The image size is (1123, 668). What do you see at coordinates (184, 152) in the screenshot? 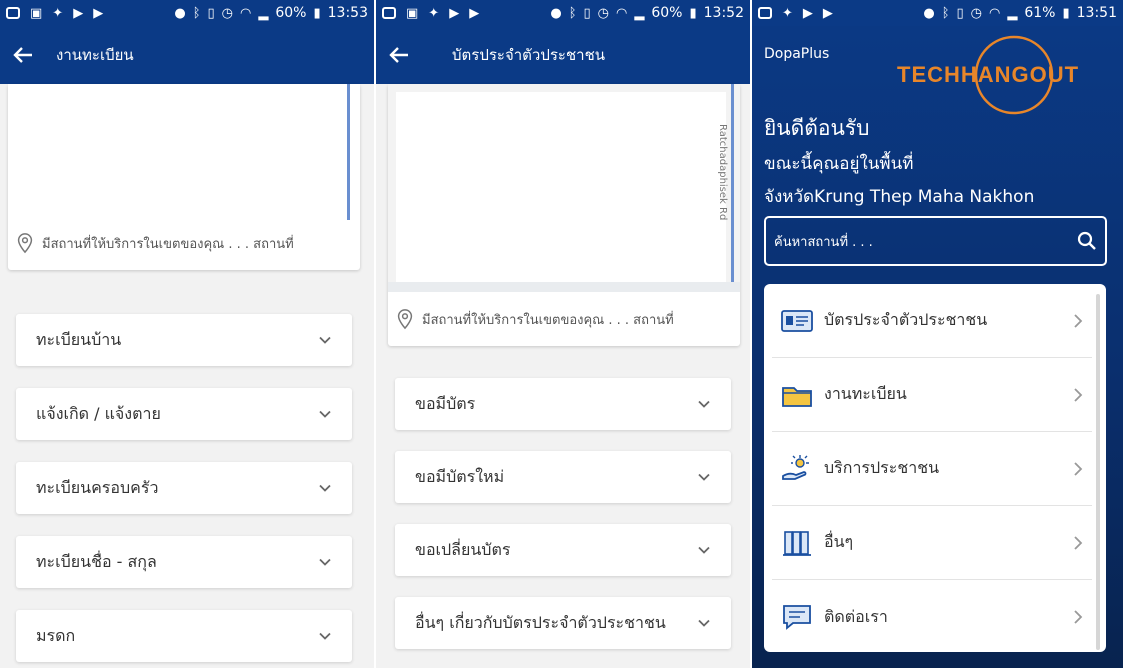
I see `map-view` at bounding box center [184, 152].